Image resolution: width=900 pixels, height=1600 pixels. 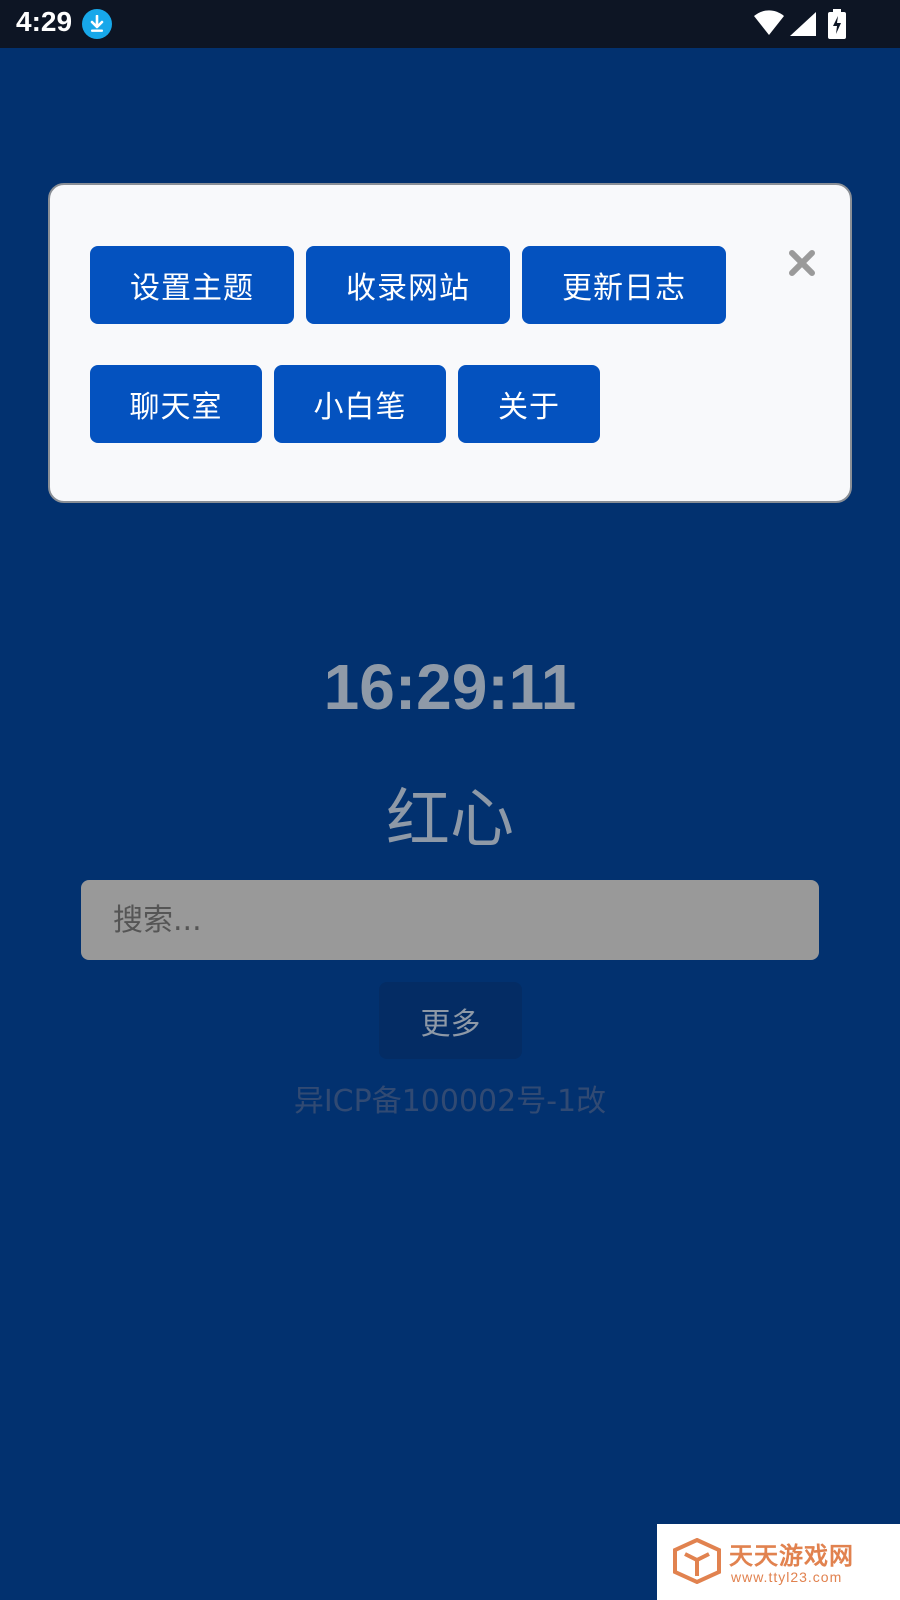 I want to click on watermark-url: www.ttyl23.com, so click(x=787, y=1577).